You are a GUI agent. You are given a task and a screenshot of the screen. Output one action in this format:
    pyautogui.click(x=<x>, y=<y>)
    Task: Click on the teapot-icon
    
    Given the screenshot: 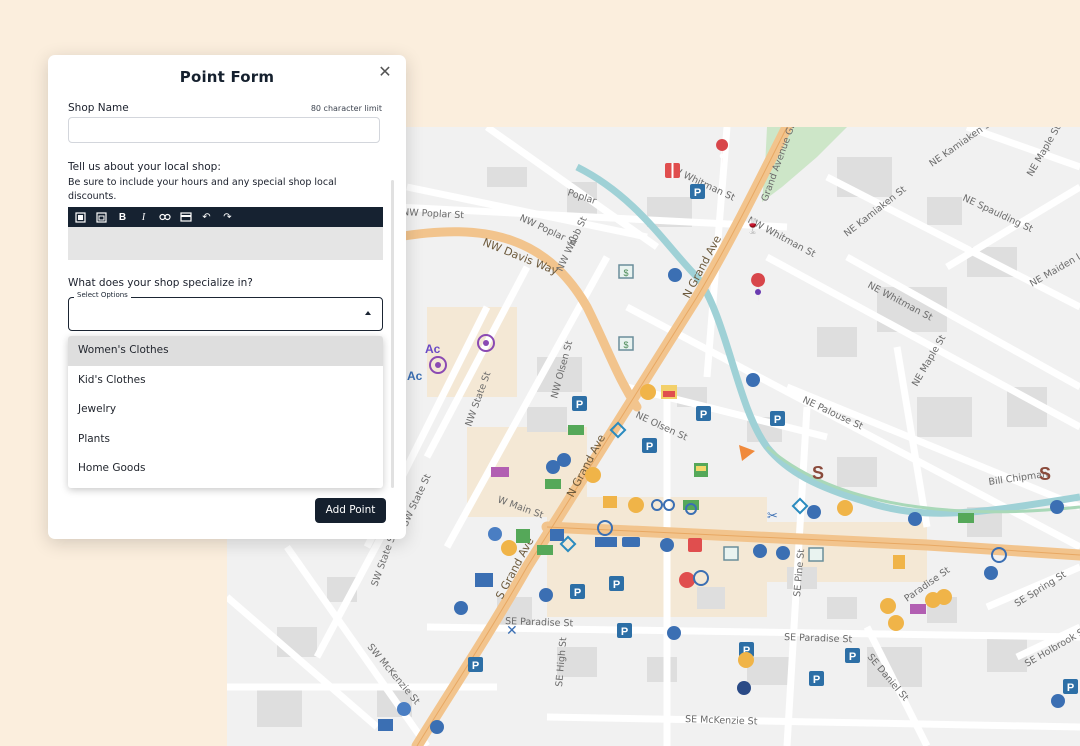 What is the action you would take?
    pyautogui.click(x=687, y=580)
    